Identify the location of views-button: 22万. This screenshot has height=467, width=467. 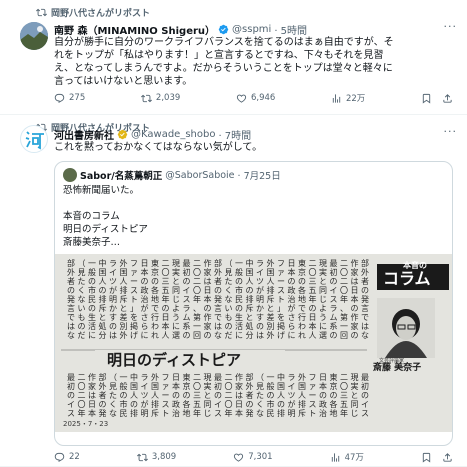
(348, 98).